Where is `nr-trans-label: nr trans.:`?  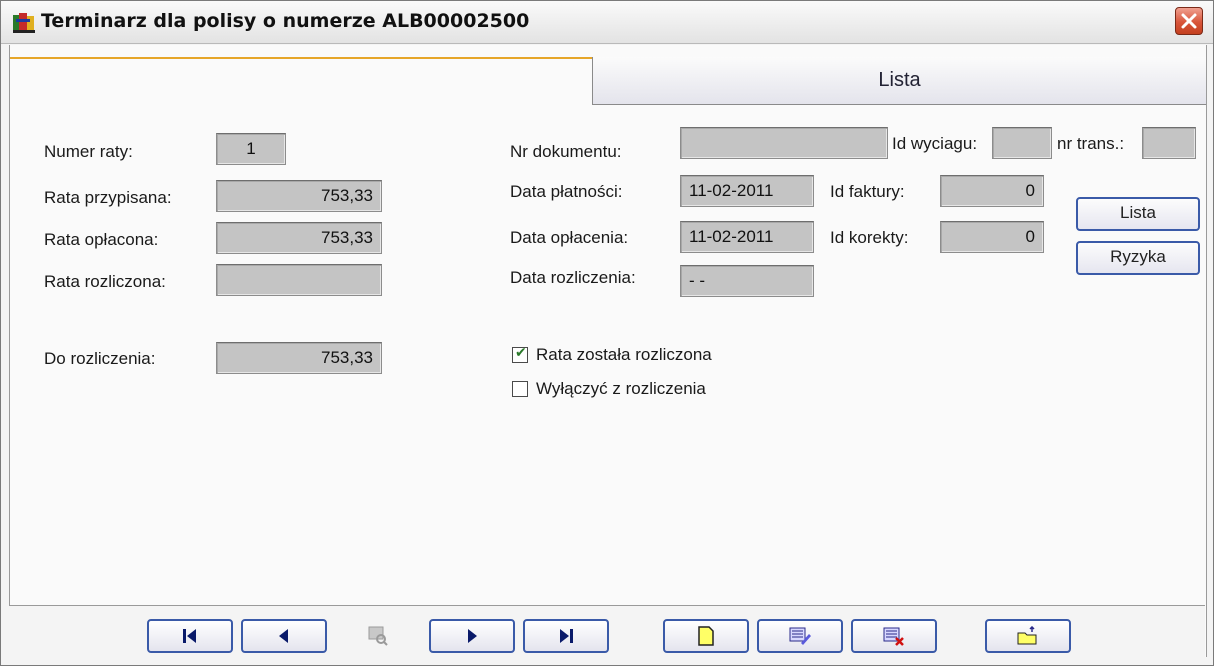 nr-trans-label: nr trans.: is located at coordinates (1091, 143).